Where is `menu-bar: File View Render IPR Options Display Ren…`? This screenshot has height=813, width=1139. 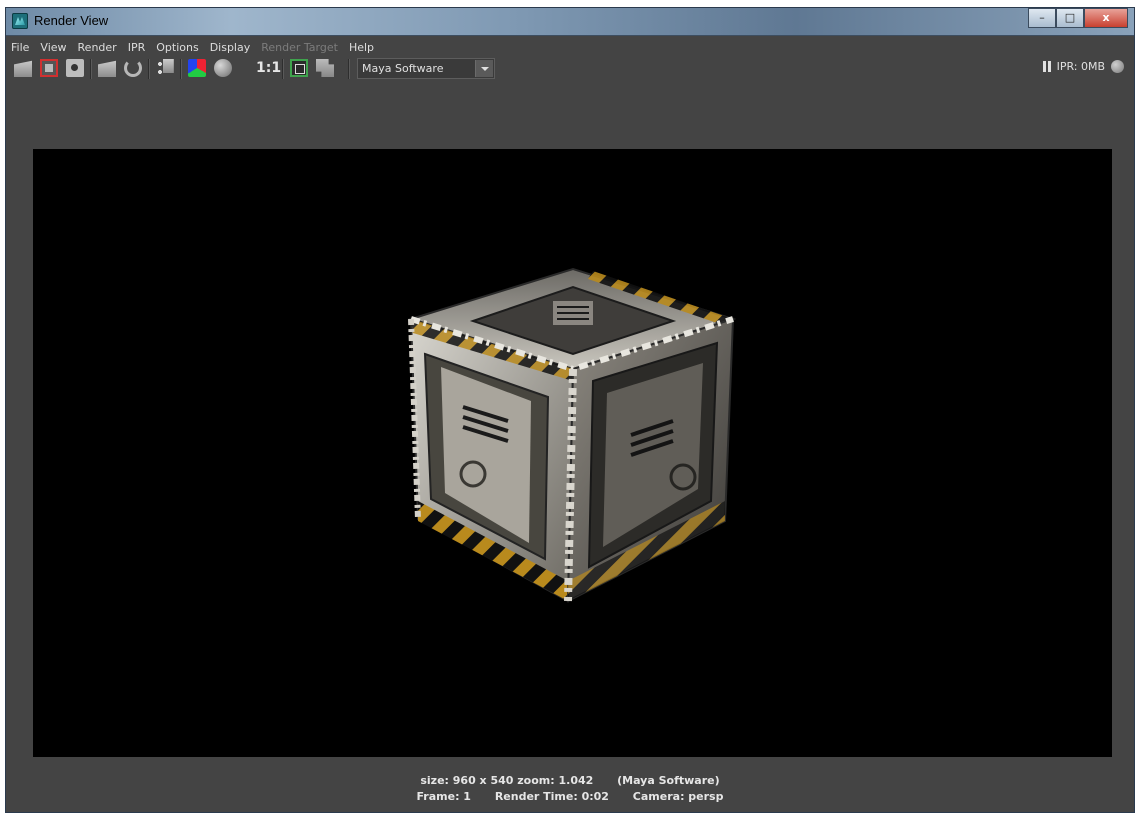
menu-bar: File View Render IPR Options Display Ren… is located at coordinates (193, 46).